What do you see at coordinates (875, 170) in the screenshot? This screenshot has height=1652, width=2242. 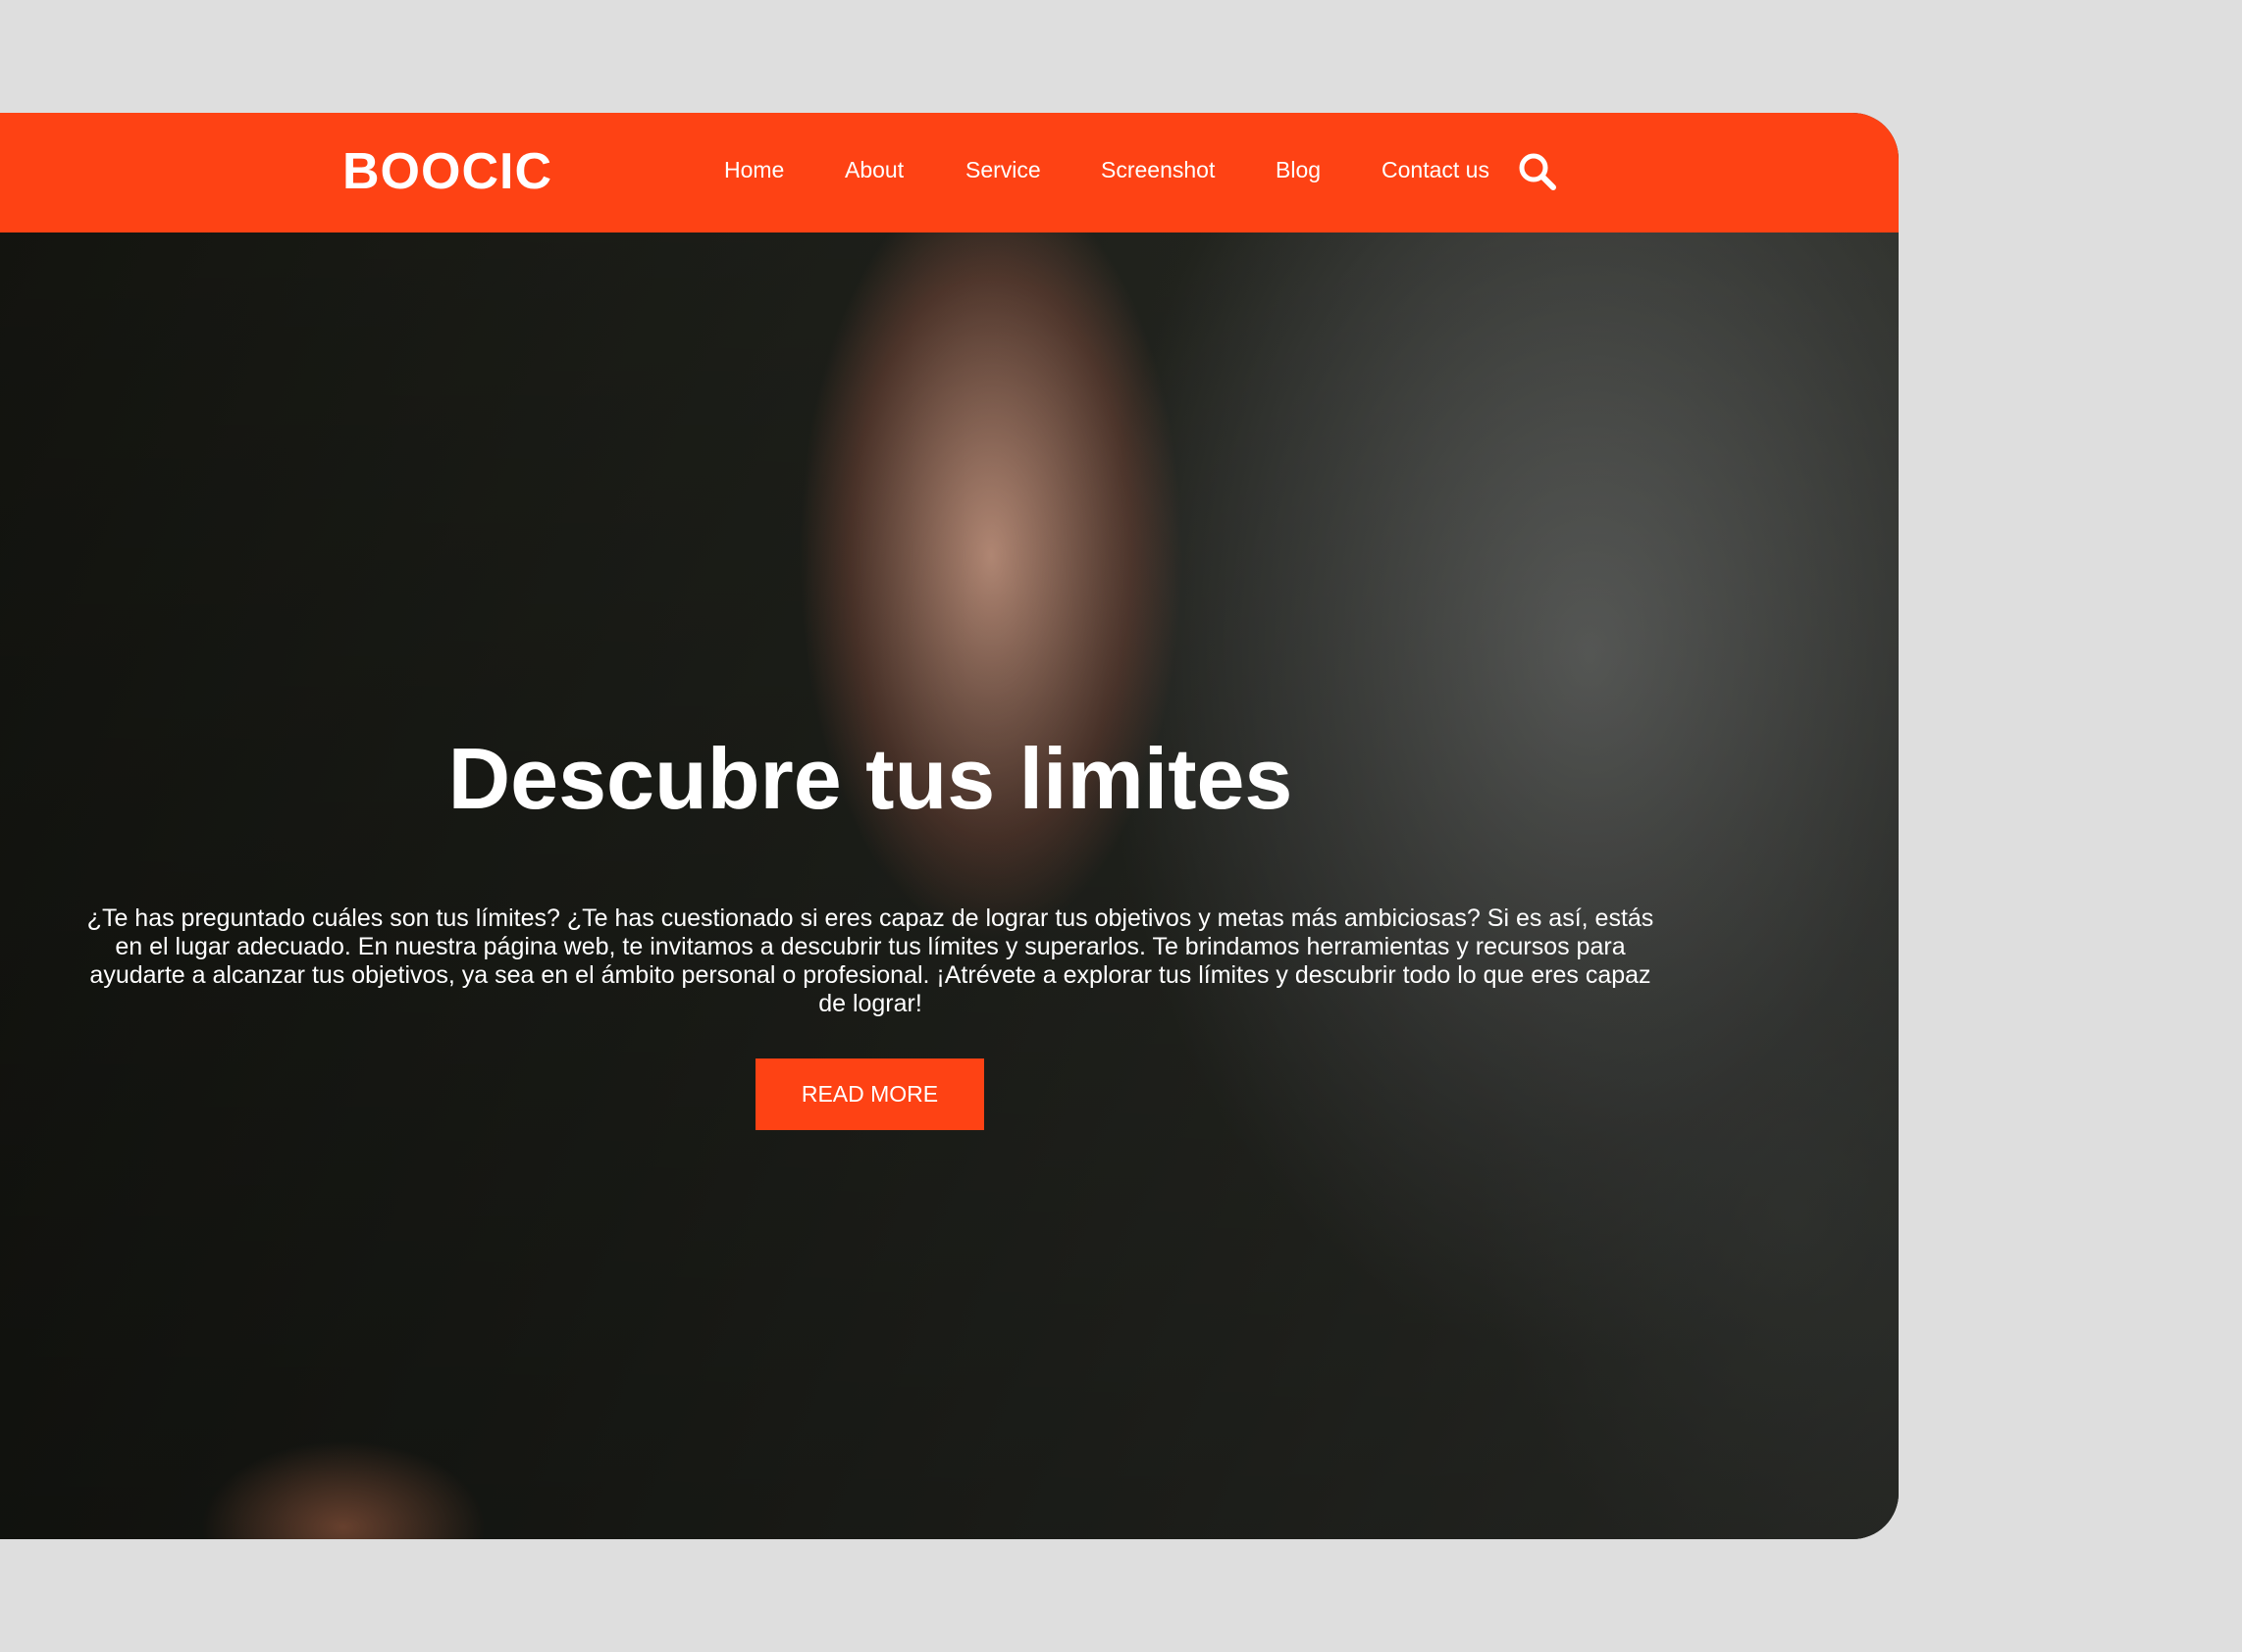 I see `nav-about: About` at bounding box center [875, 170].